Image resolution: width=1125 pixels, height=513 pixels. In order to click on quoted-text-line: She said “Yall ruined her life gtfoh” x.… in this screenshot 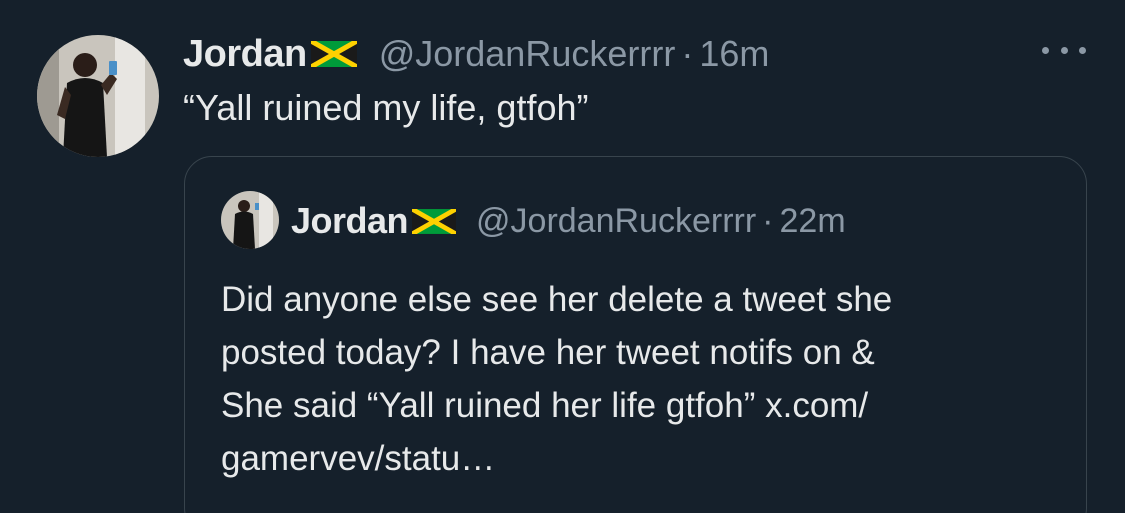, I will do `click(545, 405)`.